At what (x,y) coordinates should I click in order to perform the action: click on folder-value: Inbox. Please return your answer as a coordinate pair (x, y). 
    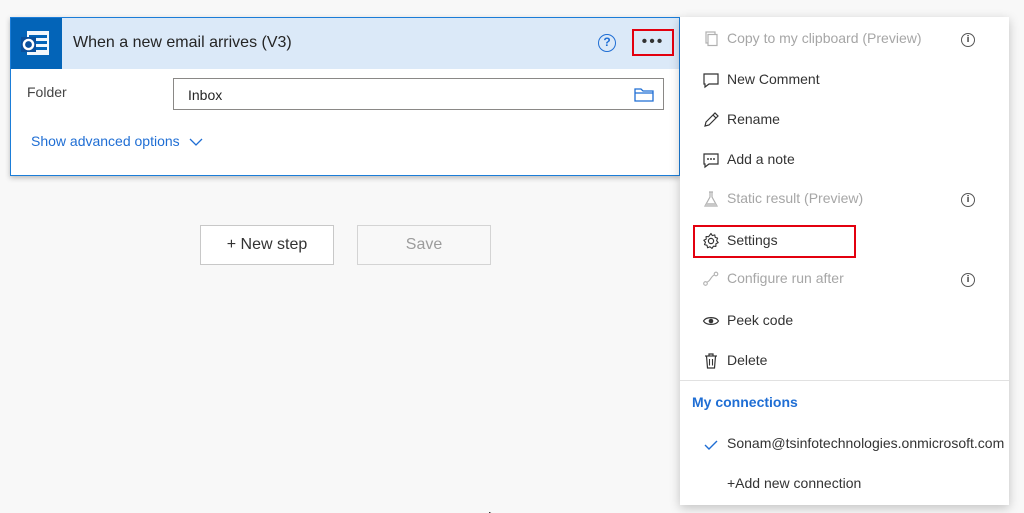
    Looking at the image, I should click on (205, 95).